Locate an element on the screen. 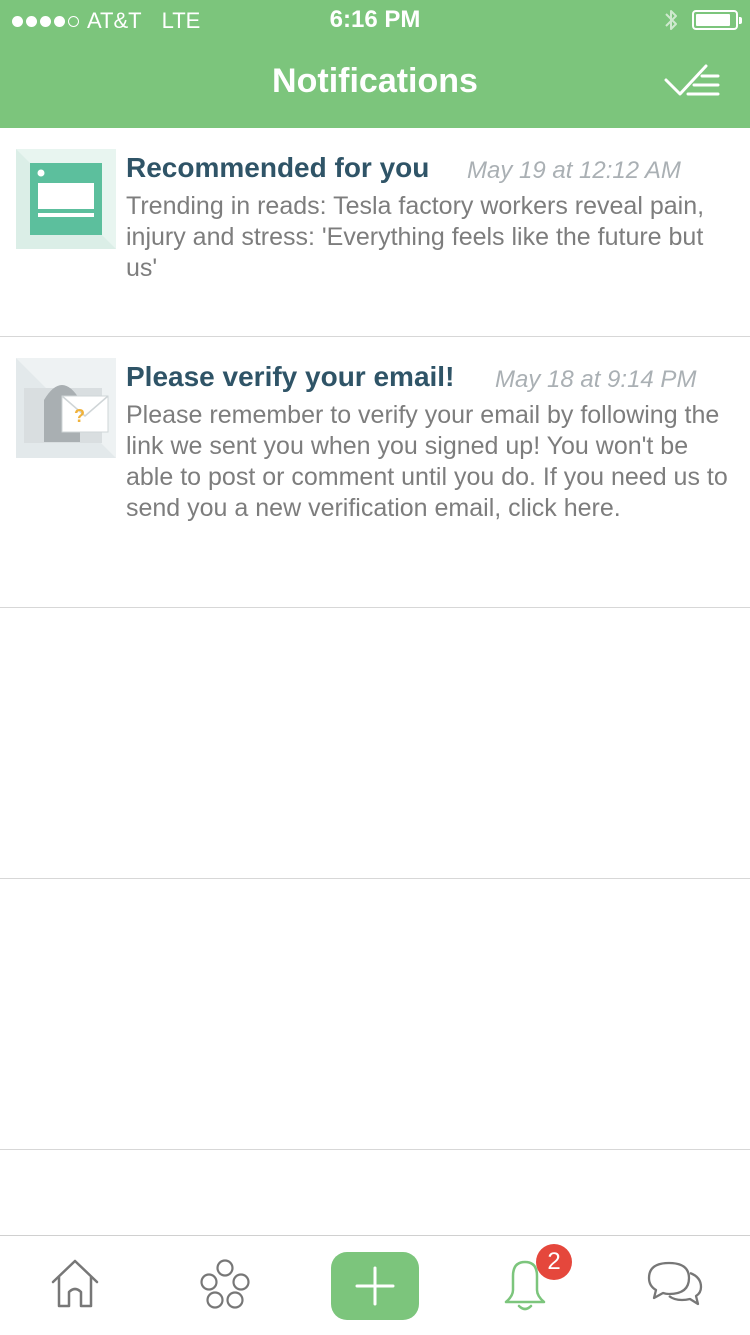  app-header: AT&T LTE 6:16 PM Notifications is located at coordinates (375, 64).